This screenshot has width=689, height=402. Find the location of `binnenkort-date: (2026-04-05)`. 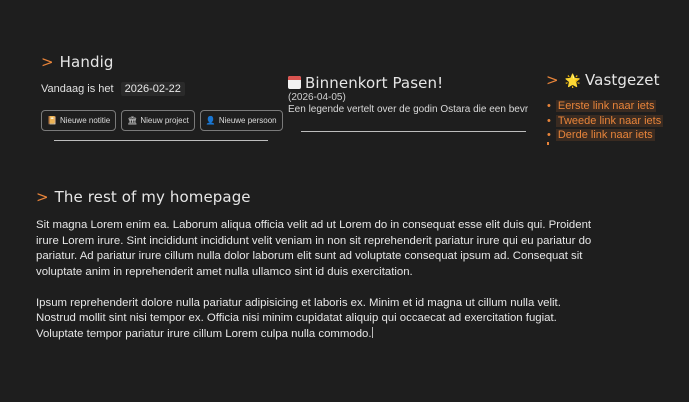

binnenkort-date: (2026-04-05) is located at coordinates (317, 97).